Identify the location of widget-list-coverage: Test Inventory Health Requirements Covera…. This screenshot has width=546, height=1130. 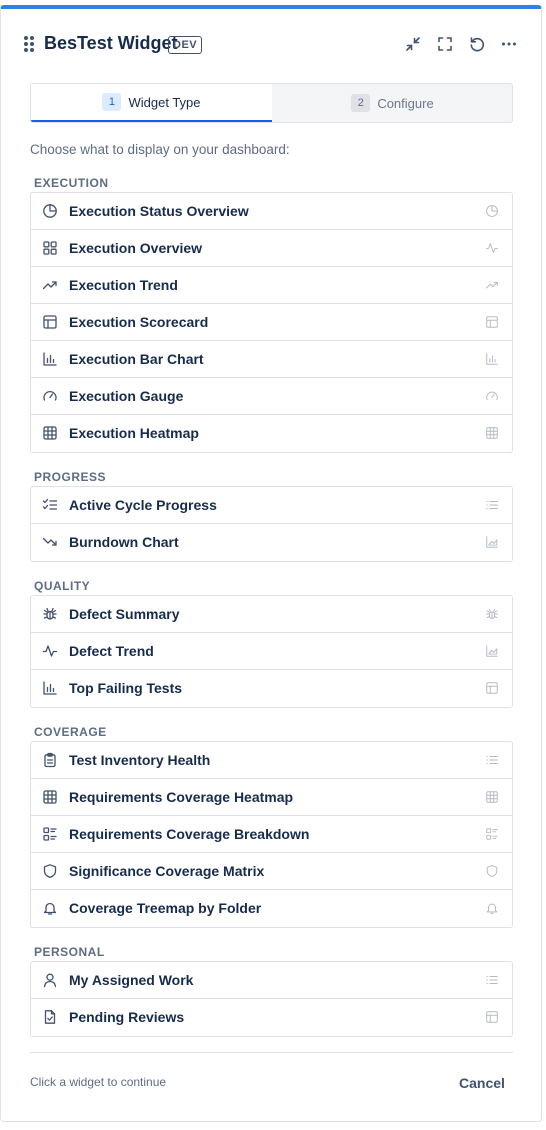
(271, 834).